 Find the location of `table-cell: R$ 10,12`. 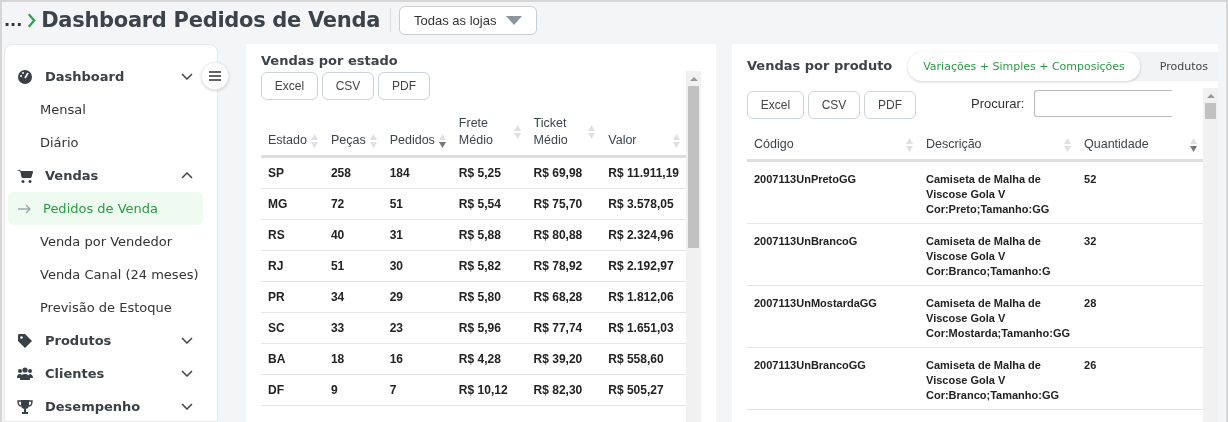

table-cell: R$ 10,12 is located at coordinates (489, 390).